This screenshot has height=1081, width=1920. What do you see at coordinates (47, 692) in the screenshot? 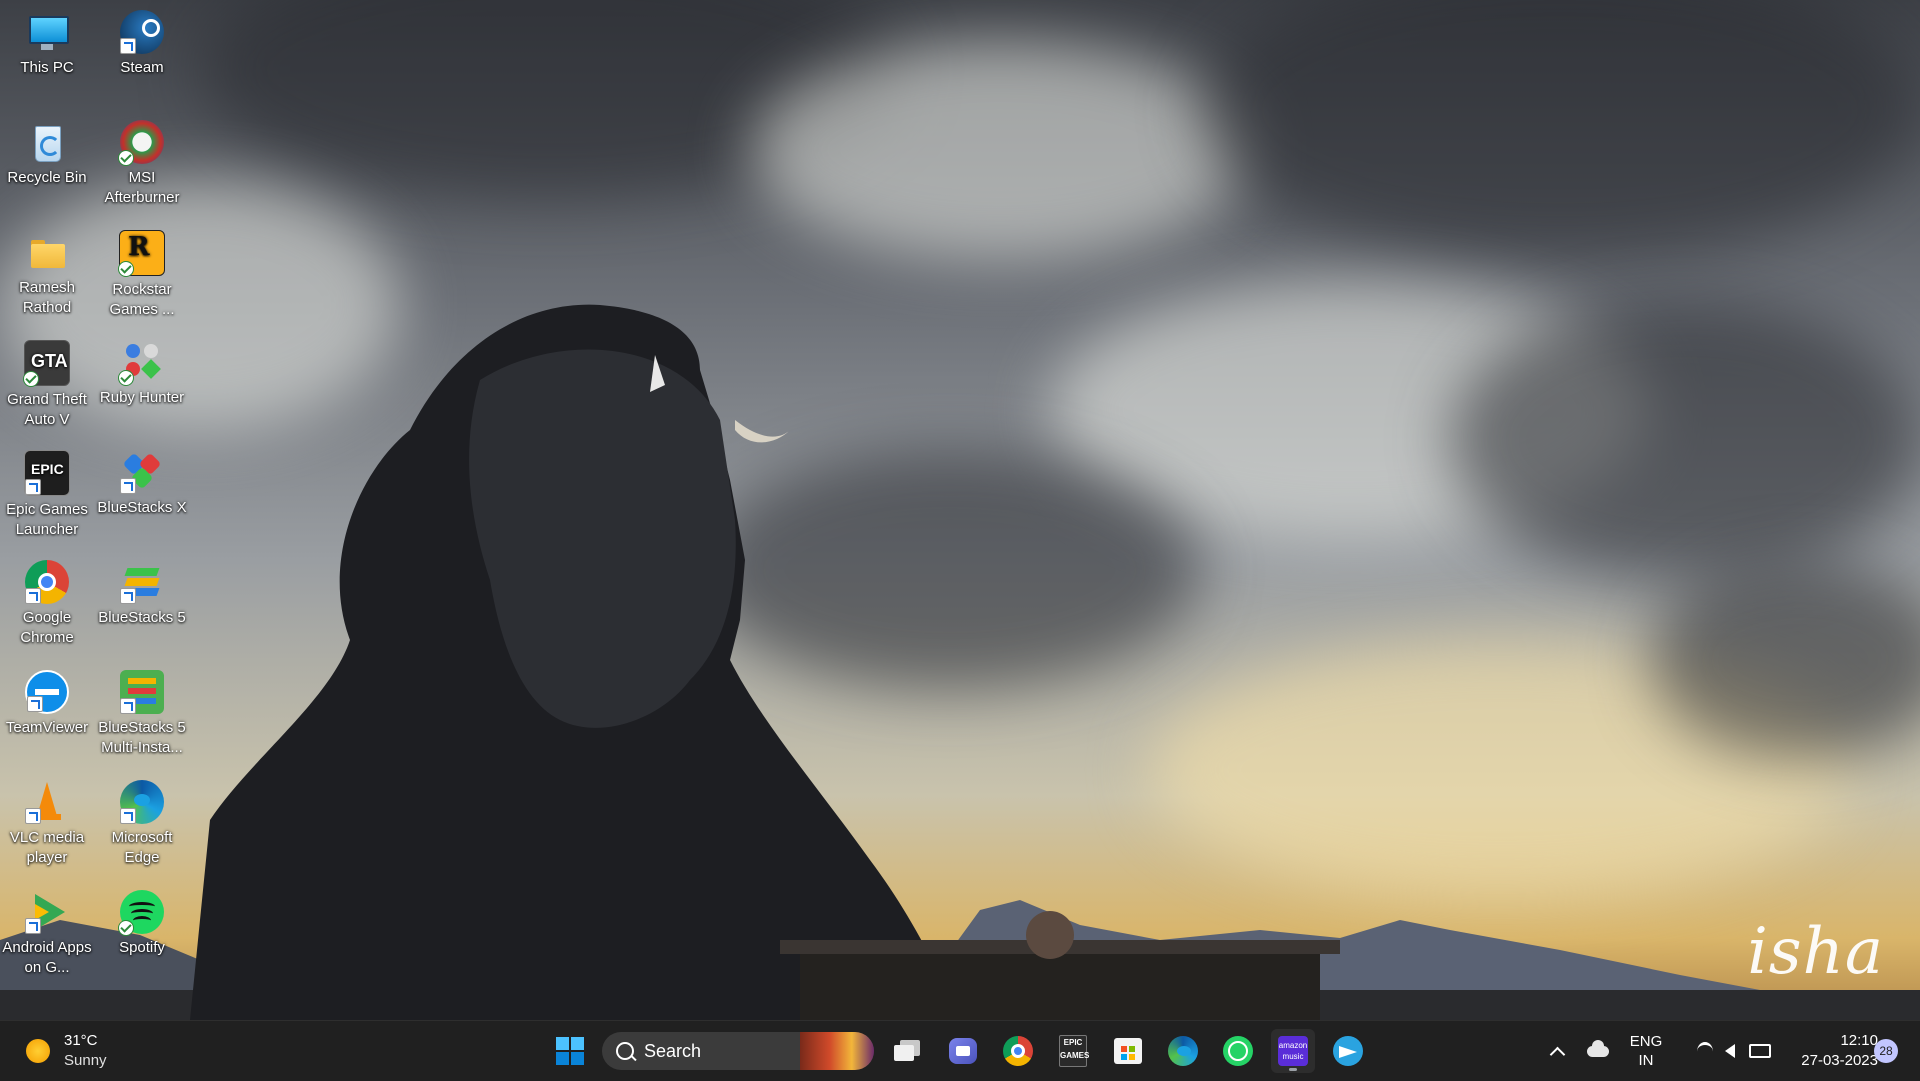
I see `teamviewer-icon` at bounding box center [47, 692].